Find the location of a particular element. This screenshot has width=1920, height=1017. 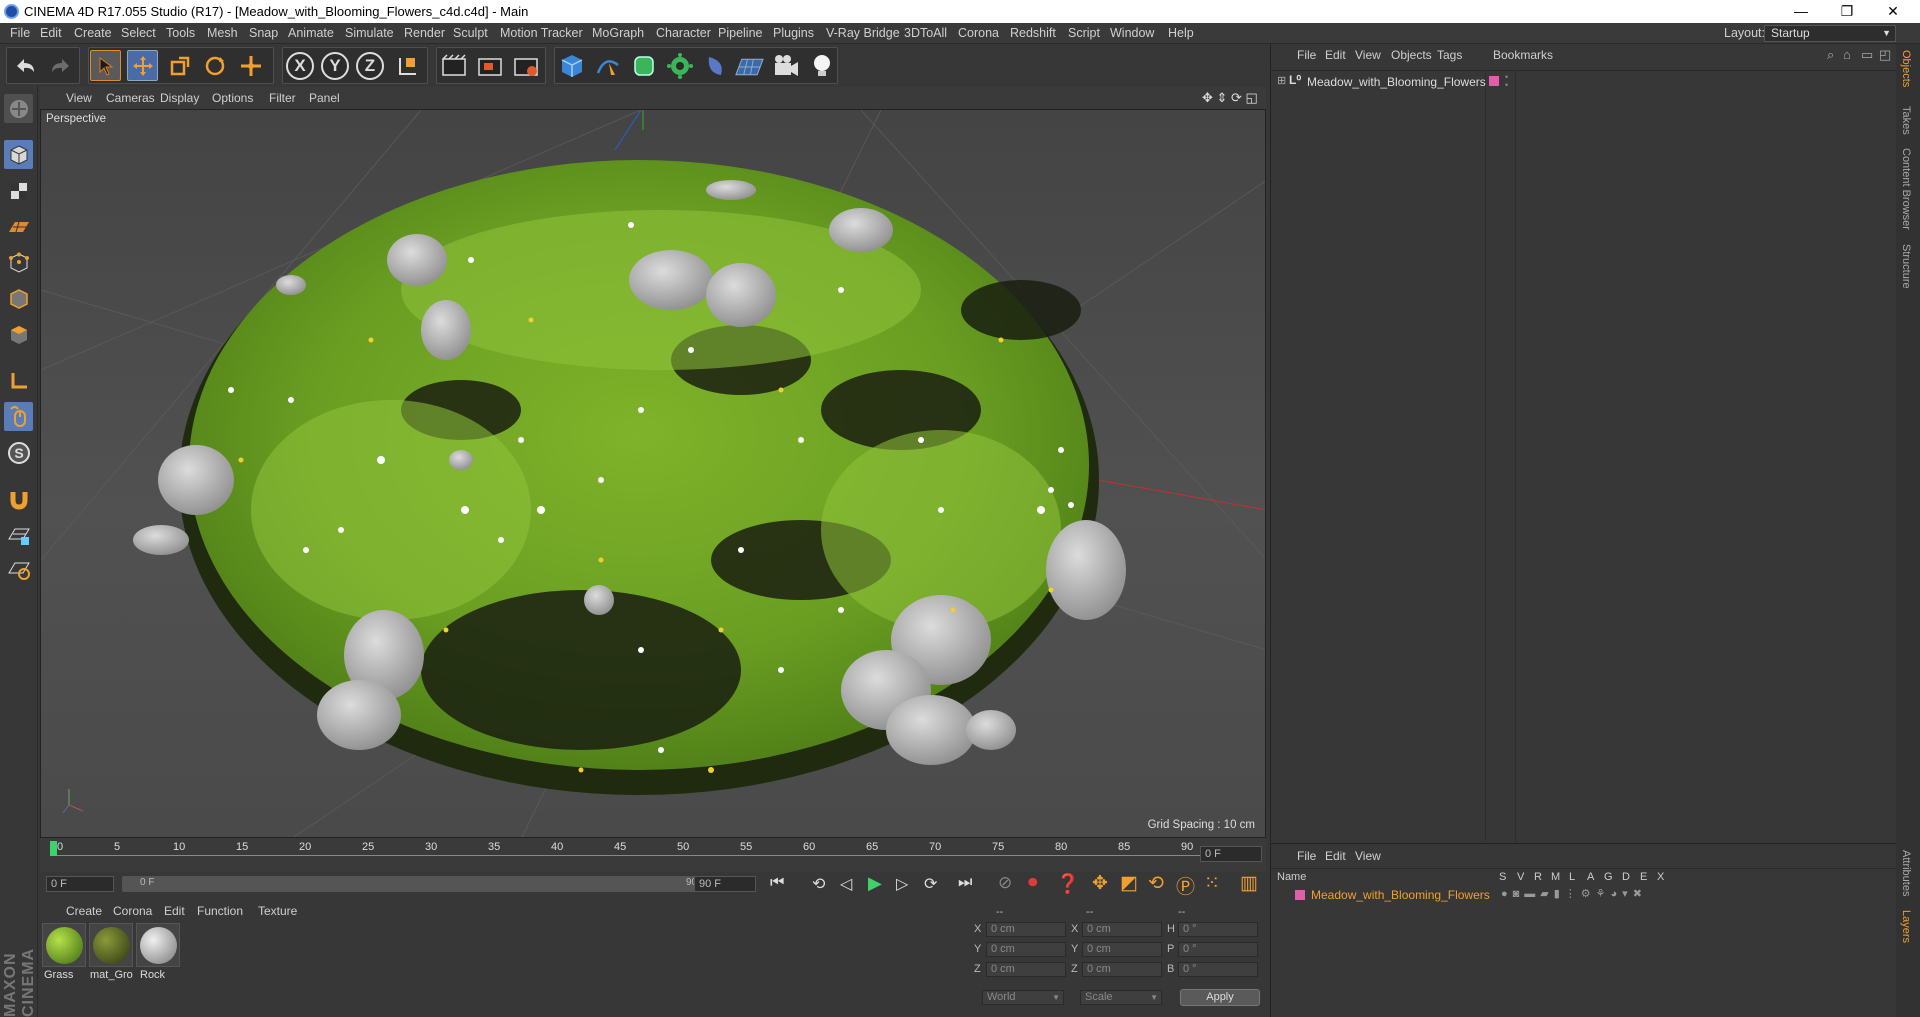

viewport-menu-cameras: Cameras is located at coordinates (130, 98).